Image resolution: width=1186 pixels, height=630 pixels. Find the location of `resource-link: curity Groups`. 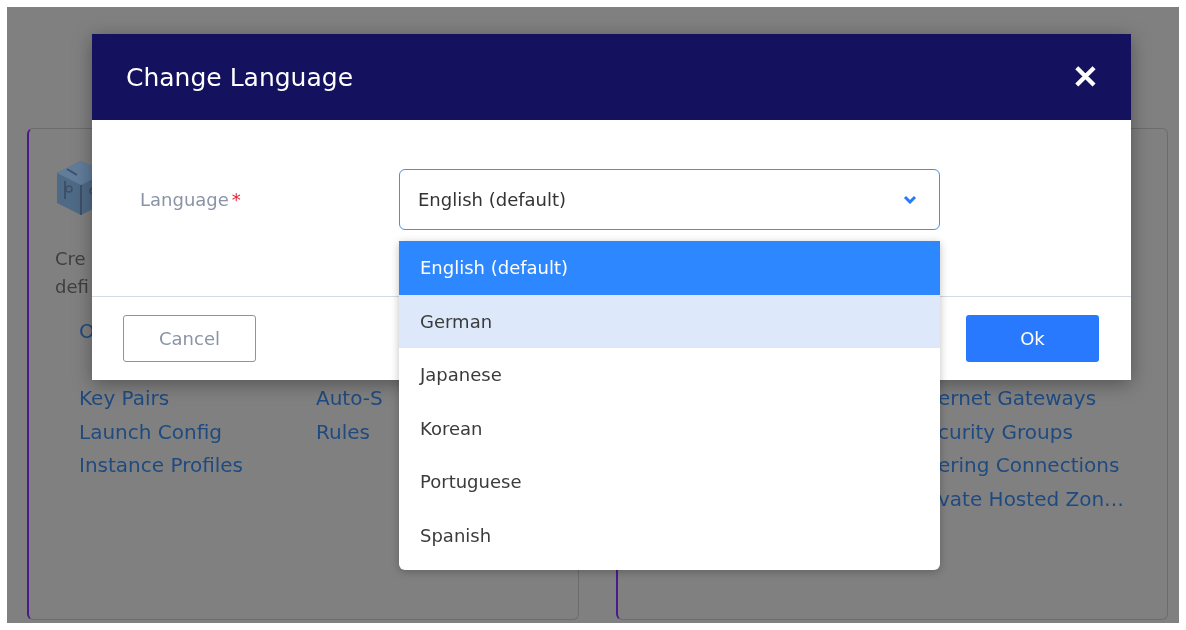

resource-link: curity Groups is located at coordinates (1005, 432).